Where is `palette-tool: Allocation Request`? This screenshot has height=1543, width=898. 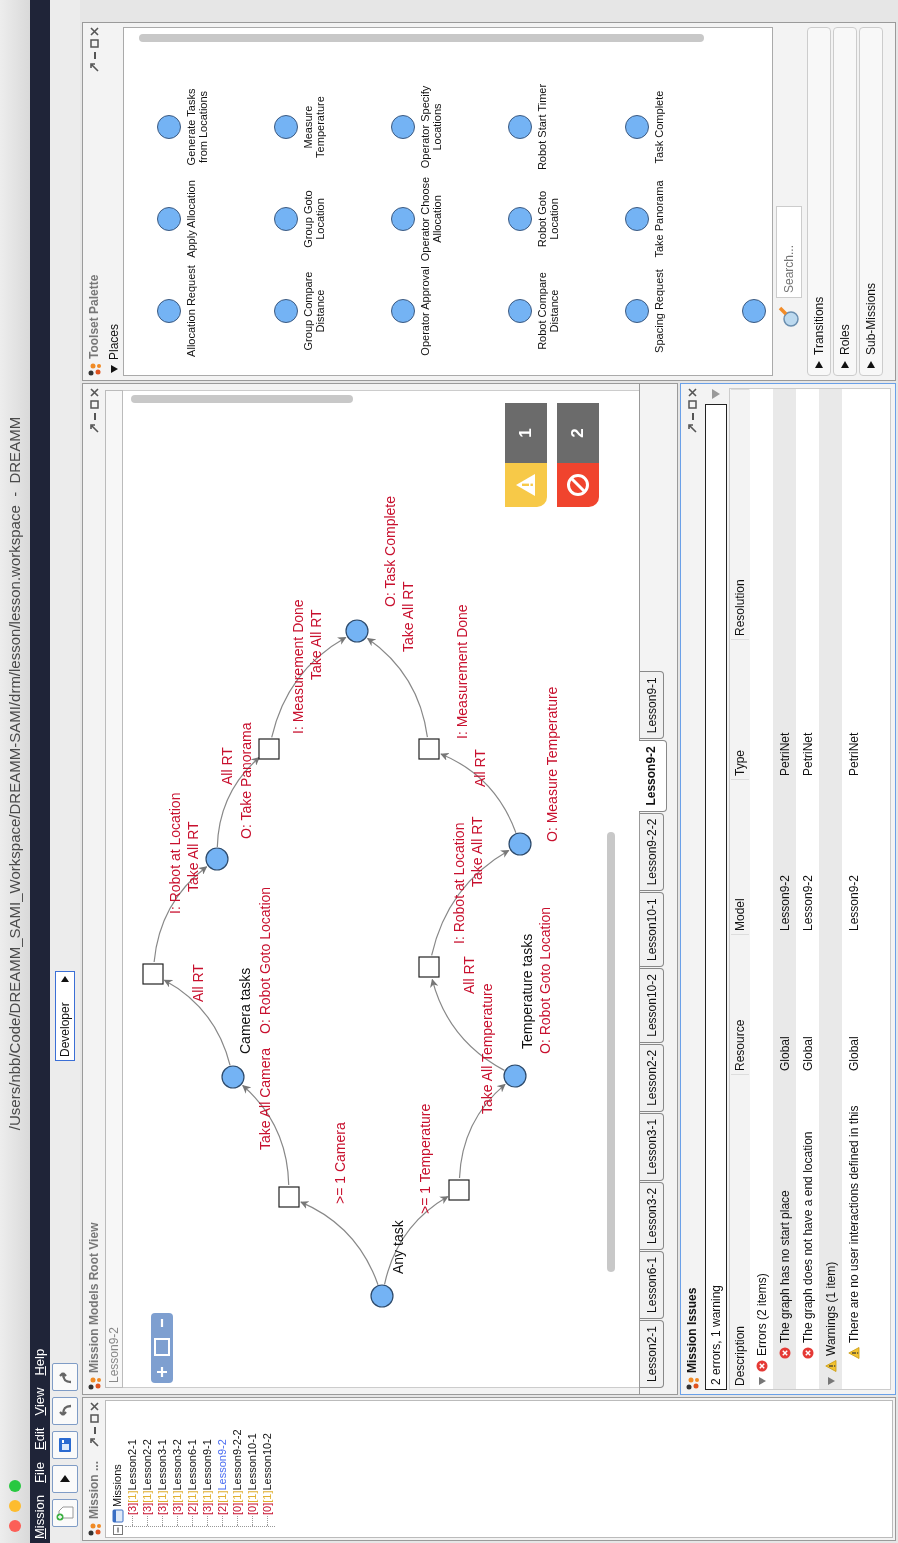 palette-tool: Allocation Request is located at coordinates (182, 311).